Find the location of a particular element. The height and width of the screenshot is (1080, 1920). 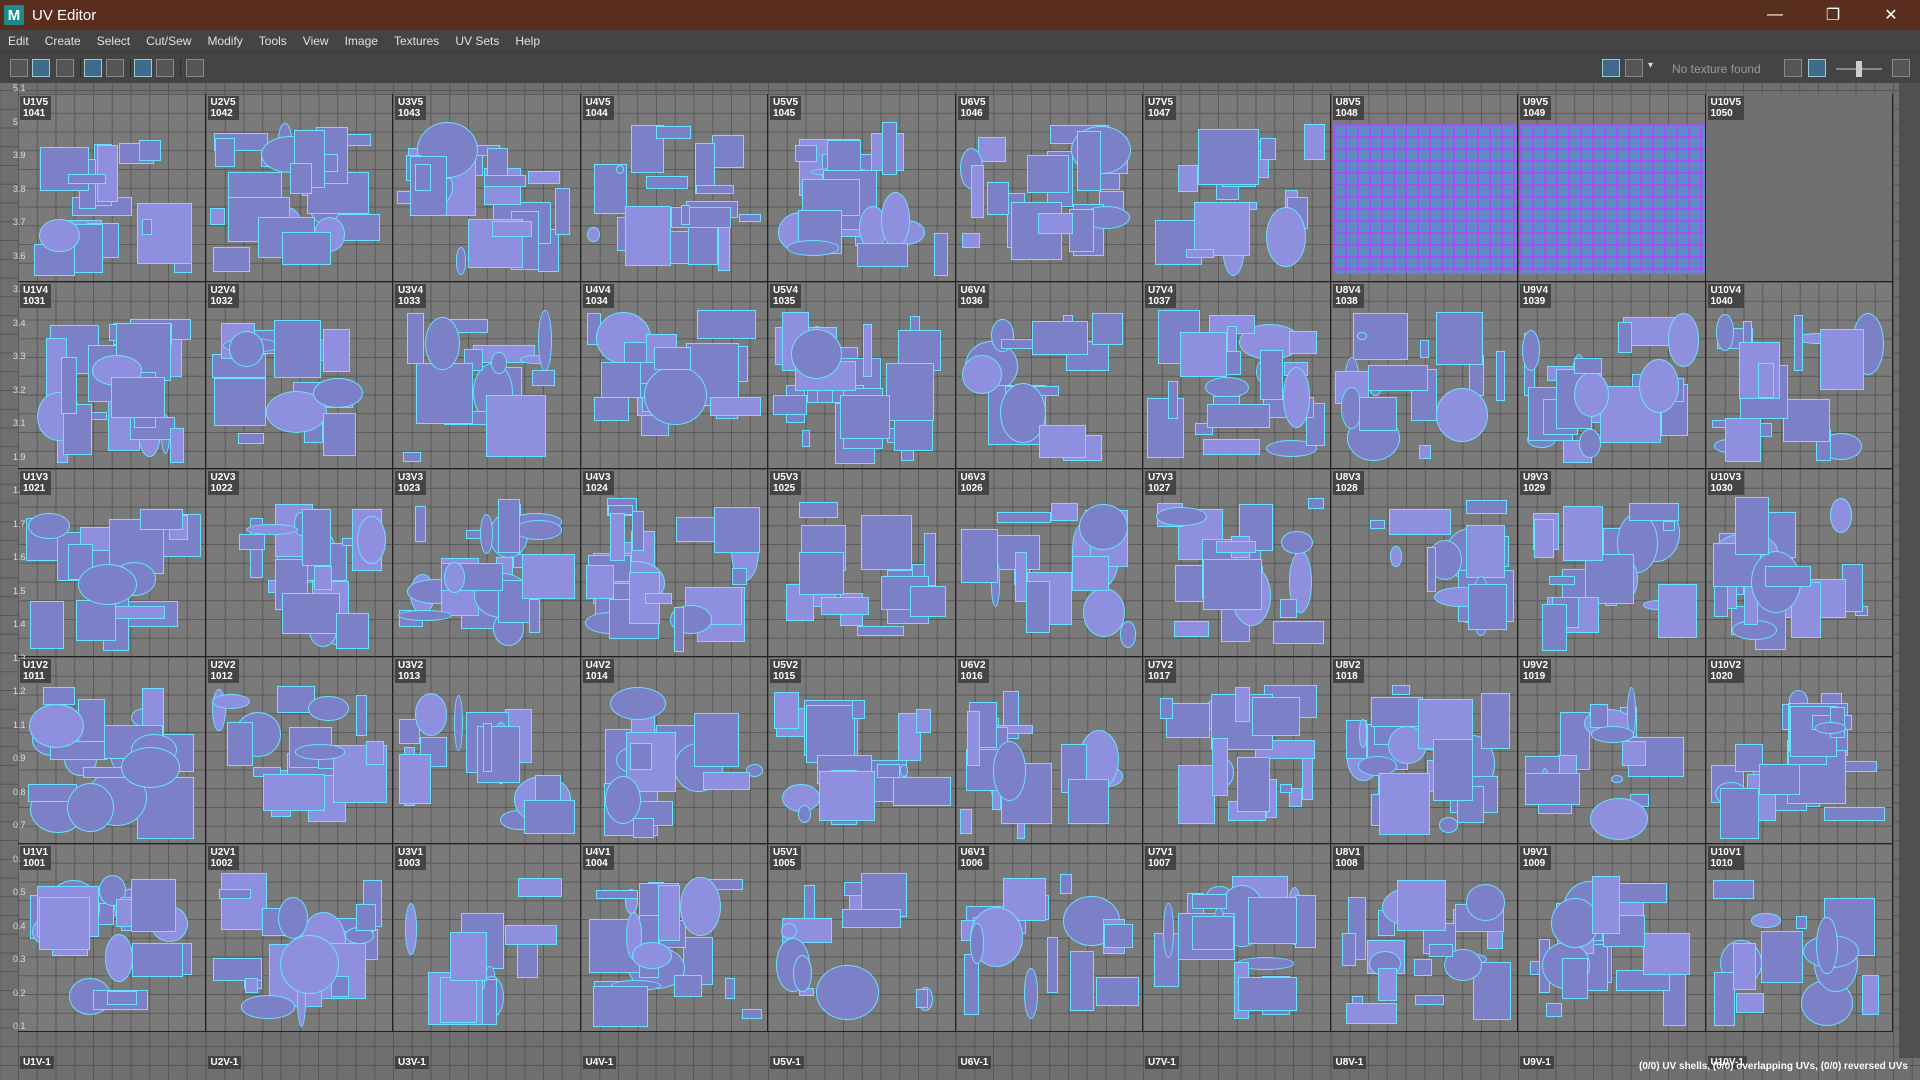

udim-tile-1004: U4V1 1004 is located at coordinates (674, 938).